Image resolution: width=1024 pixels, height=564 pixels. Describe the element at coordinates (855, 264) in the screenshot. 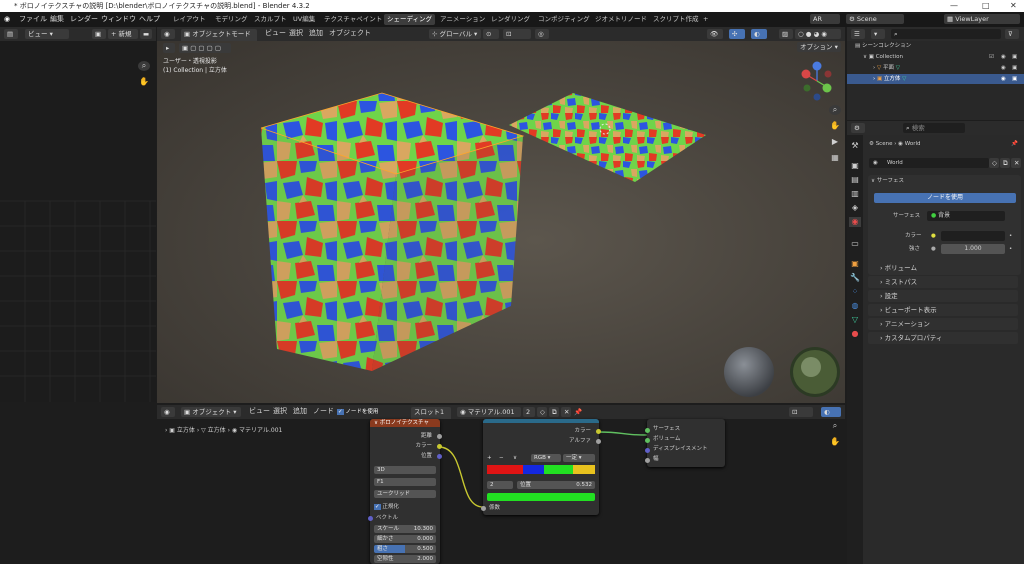

I see `object-tab-icon: ▣` at that location.